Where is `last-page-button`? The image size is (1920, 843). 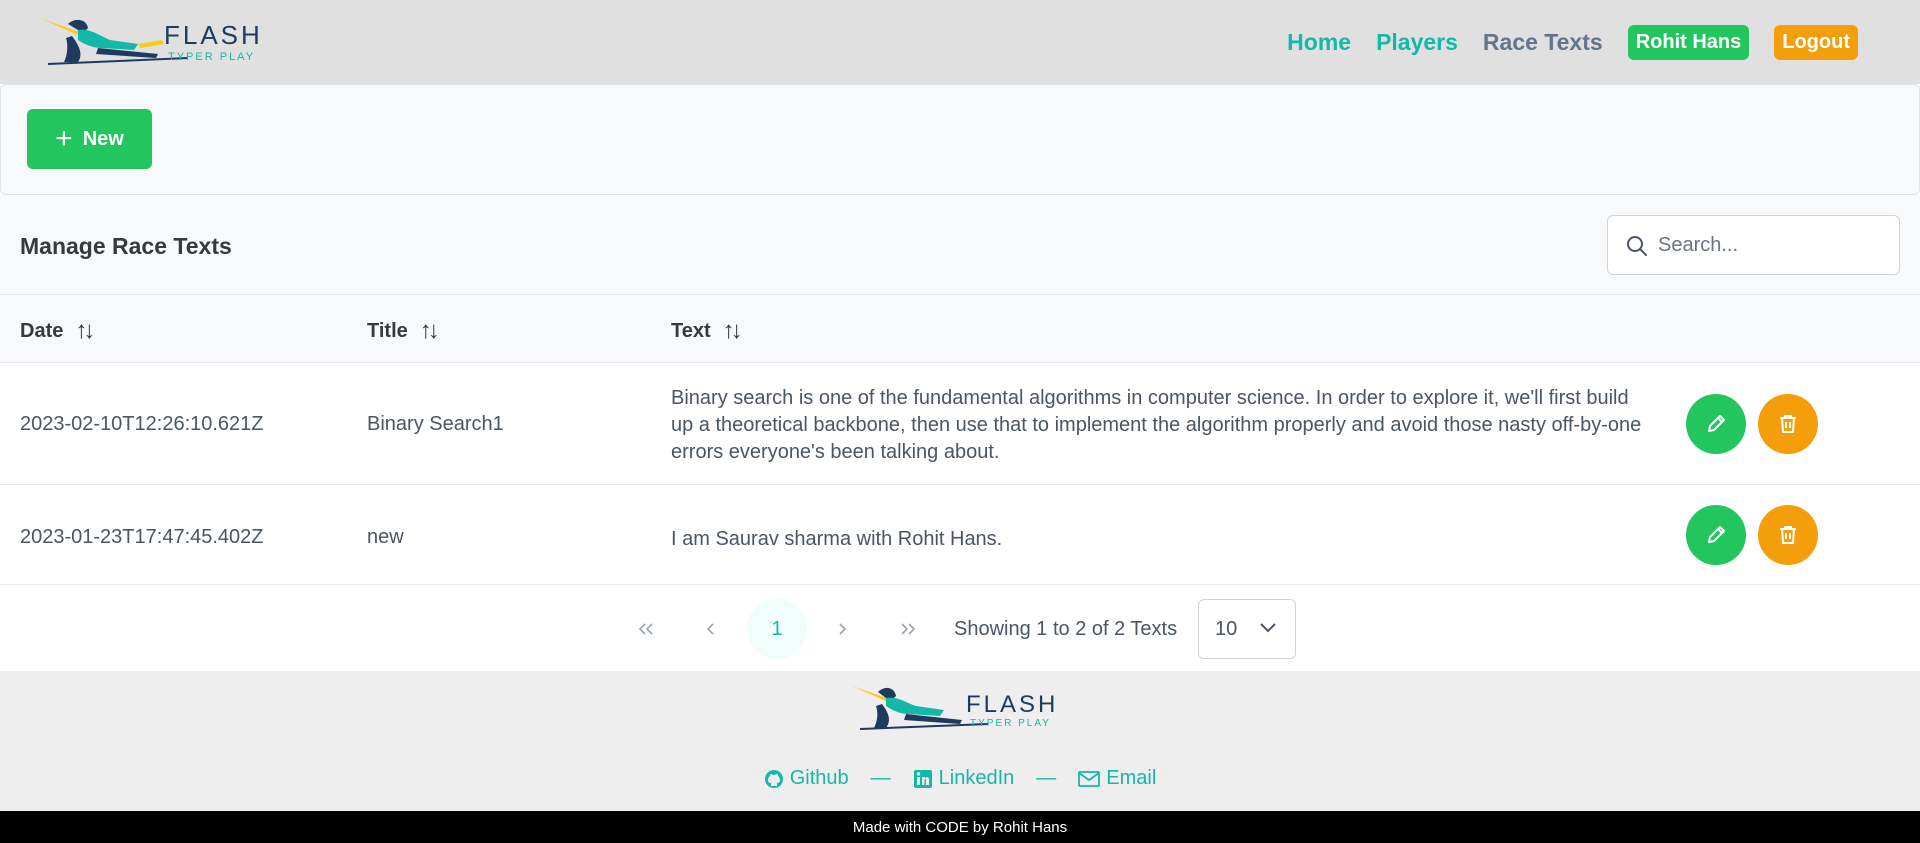
last-page-button is located at coordinates (908, 629).